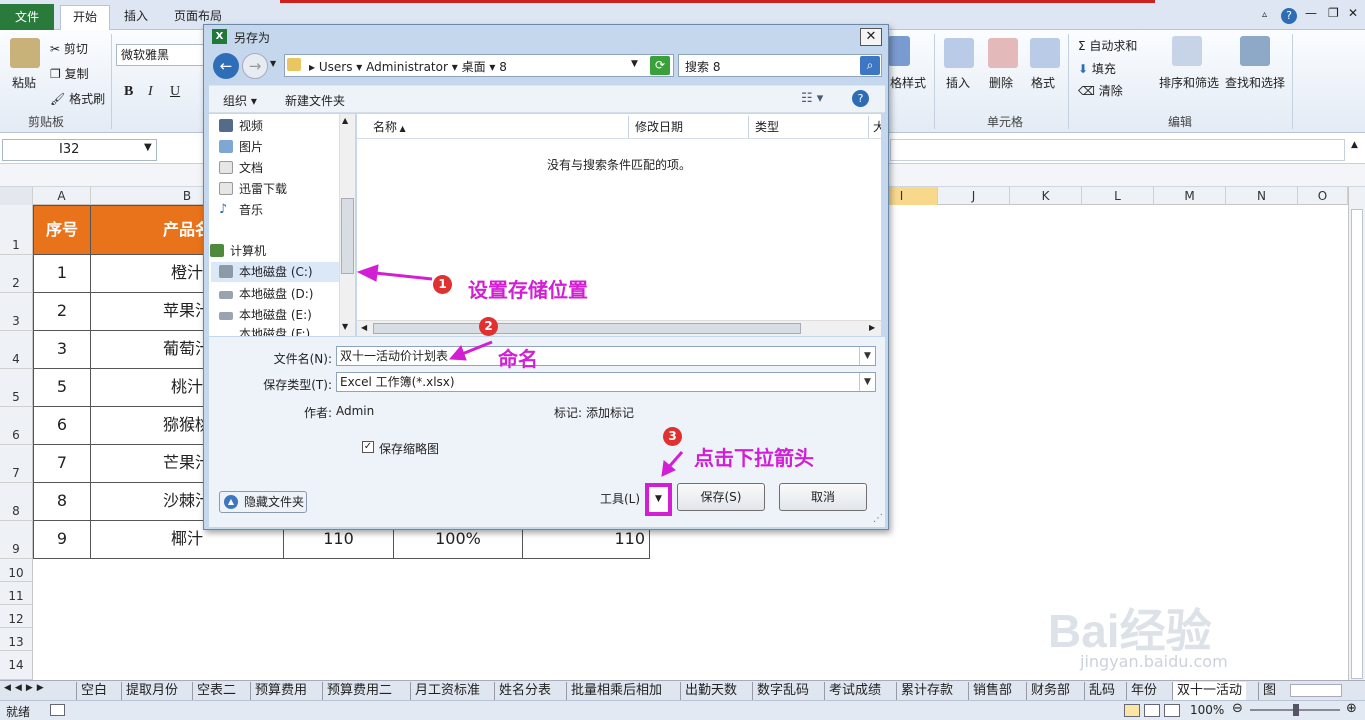 This screenshot has width=1365, height=720. What do you see at coordinates (672, 436) in the screenshot?
I see `step-badge: 3` at bounding box center [672, 436].